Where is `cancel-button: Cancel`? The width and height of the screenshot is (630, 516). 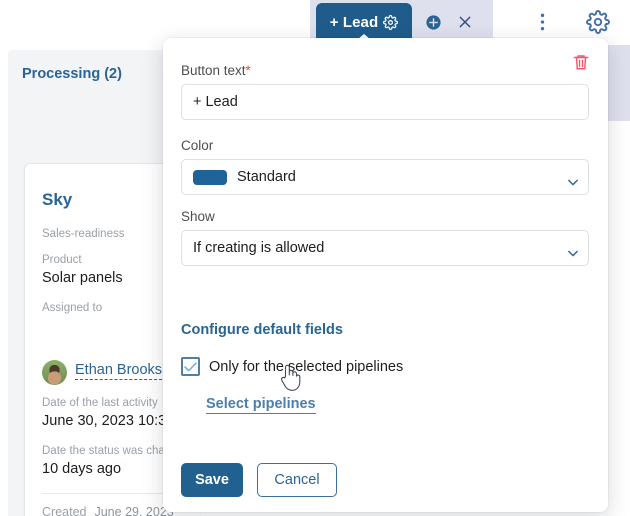 cancel-button: Cancel is located at coordinates (297, 480).